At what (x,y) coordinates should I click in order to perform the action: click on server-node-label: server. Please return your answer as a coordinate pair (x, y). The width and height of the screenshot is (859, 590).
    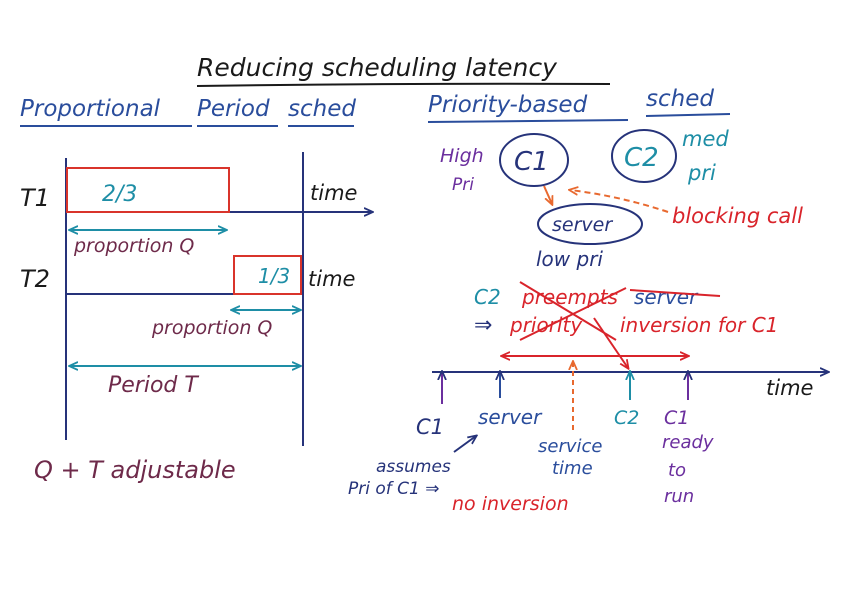
    Looking at the image, I should click on (582, 225).